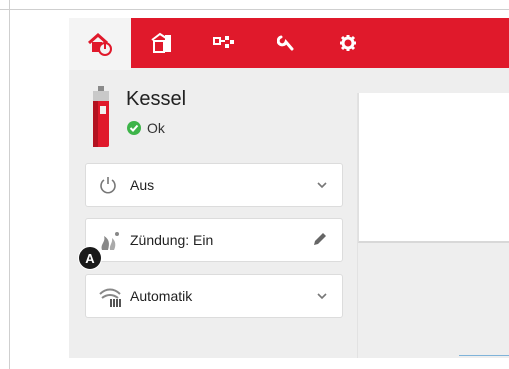  I want to click on wrench-icon, so click(286, 43).